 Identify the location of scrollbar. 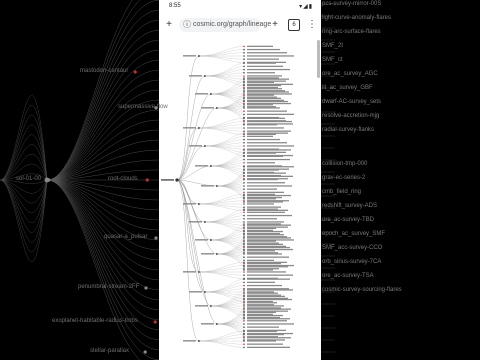
(318, 59).